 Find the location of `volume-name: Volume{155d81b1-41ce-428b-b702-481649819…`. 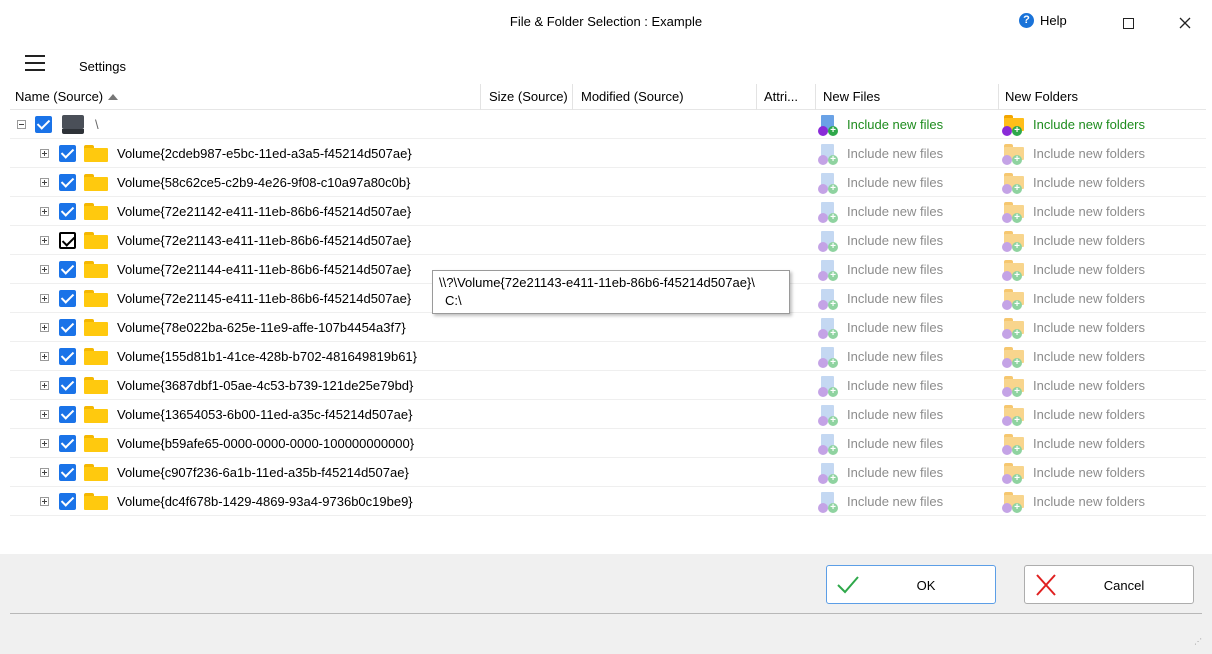

volume-name: Volume{155d81b1-41ce-428b-b702-481649819… is located at coordinates (267, 356).